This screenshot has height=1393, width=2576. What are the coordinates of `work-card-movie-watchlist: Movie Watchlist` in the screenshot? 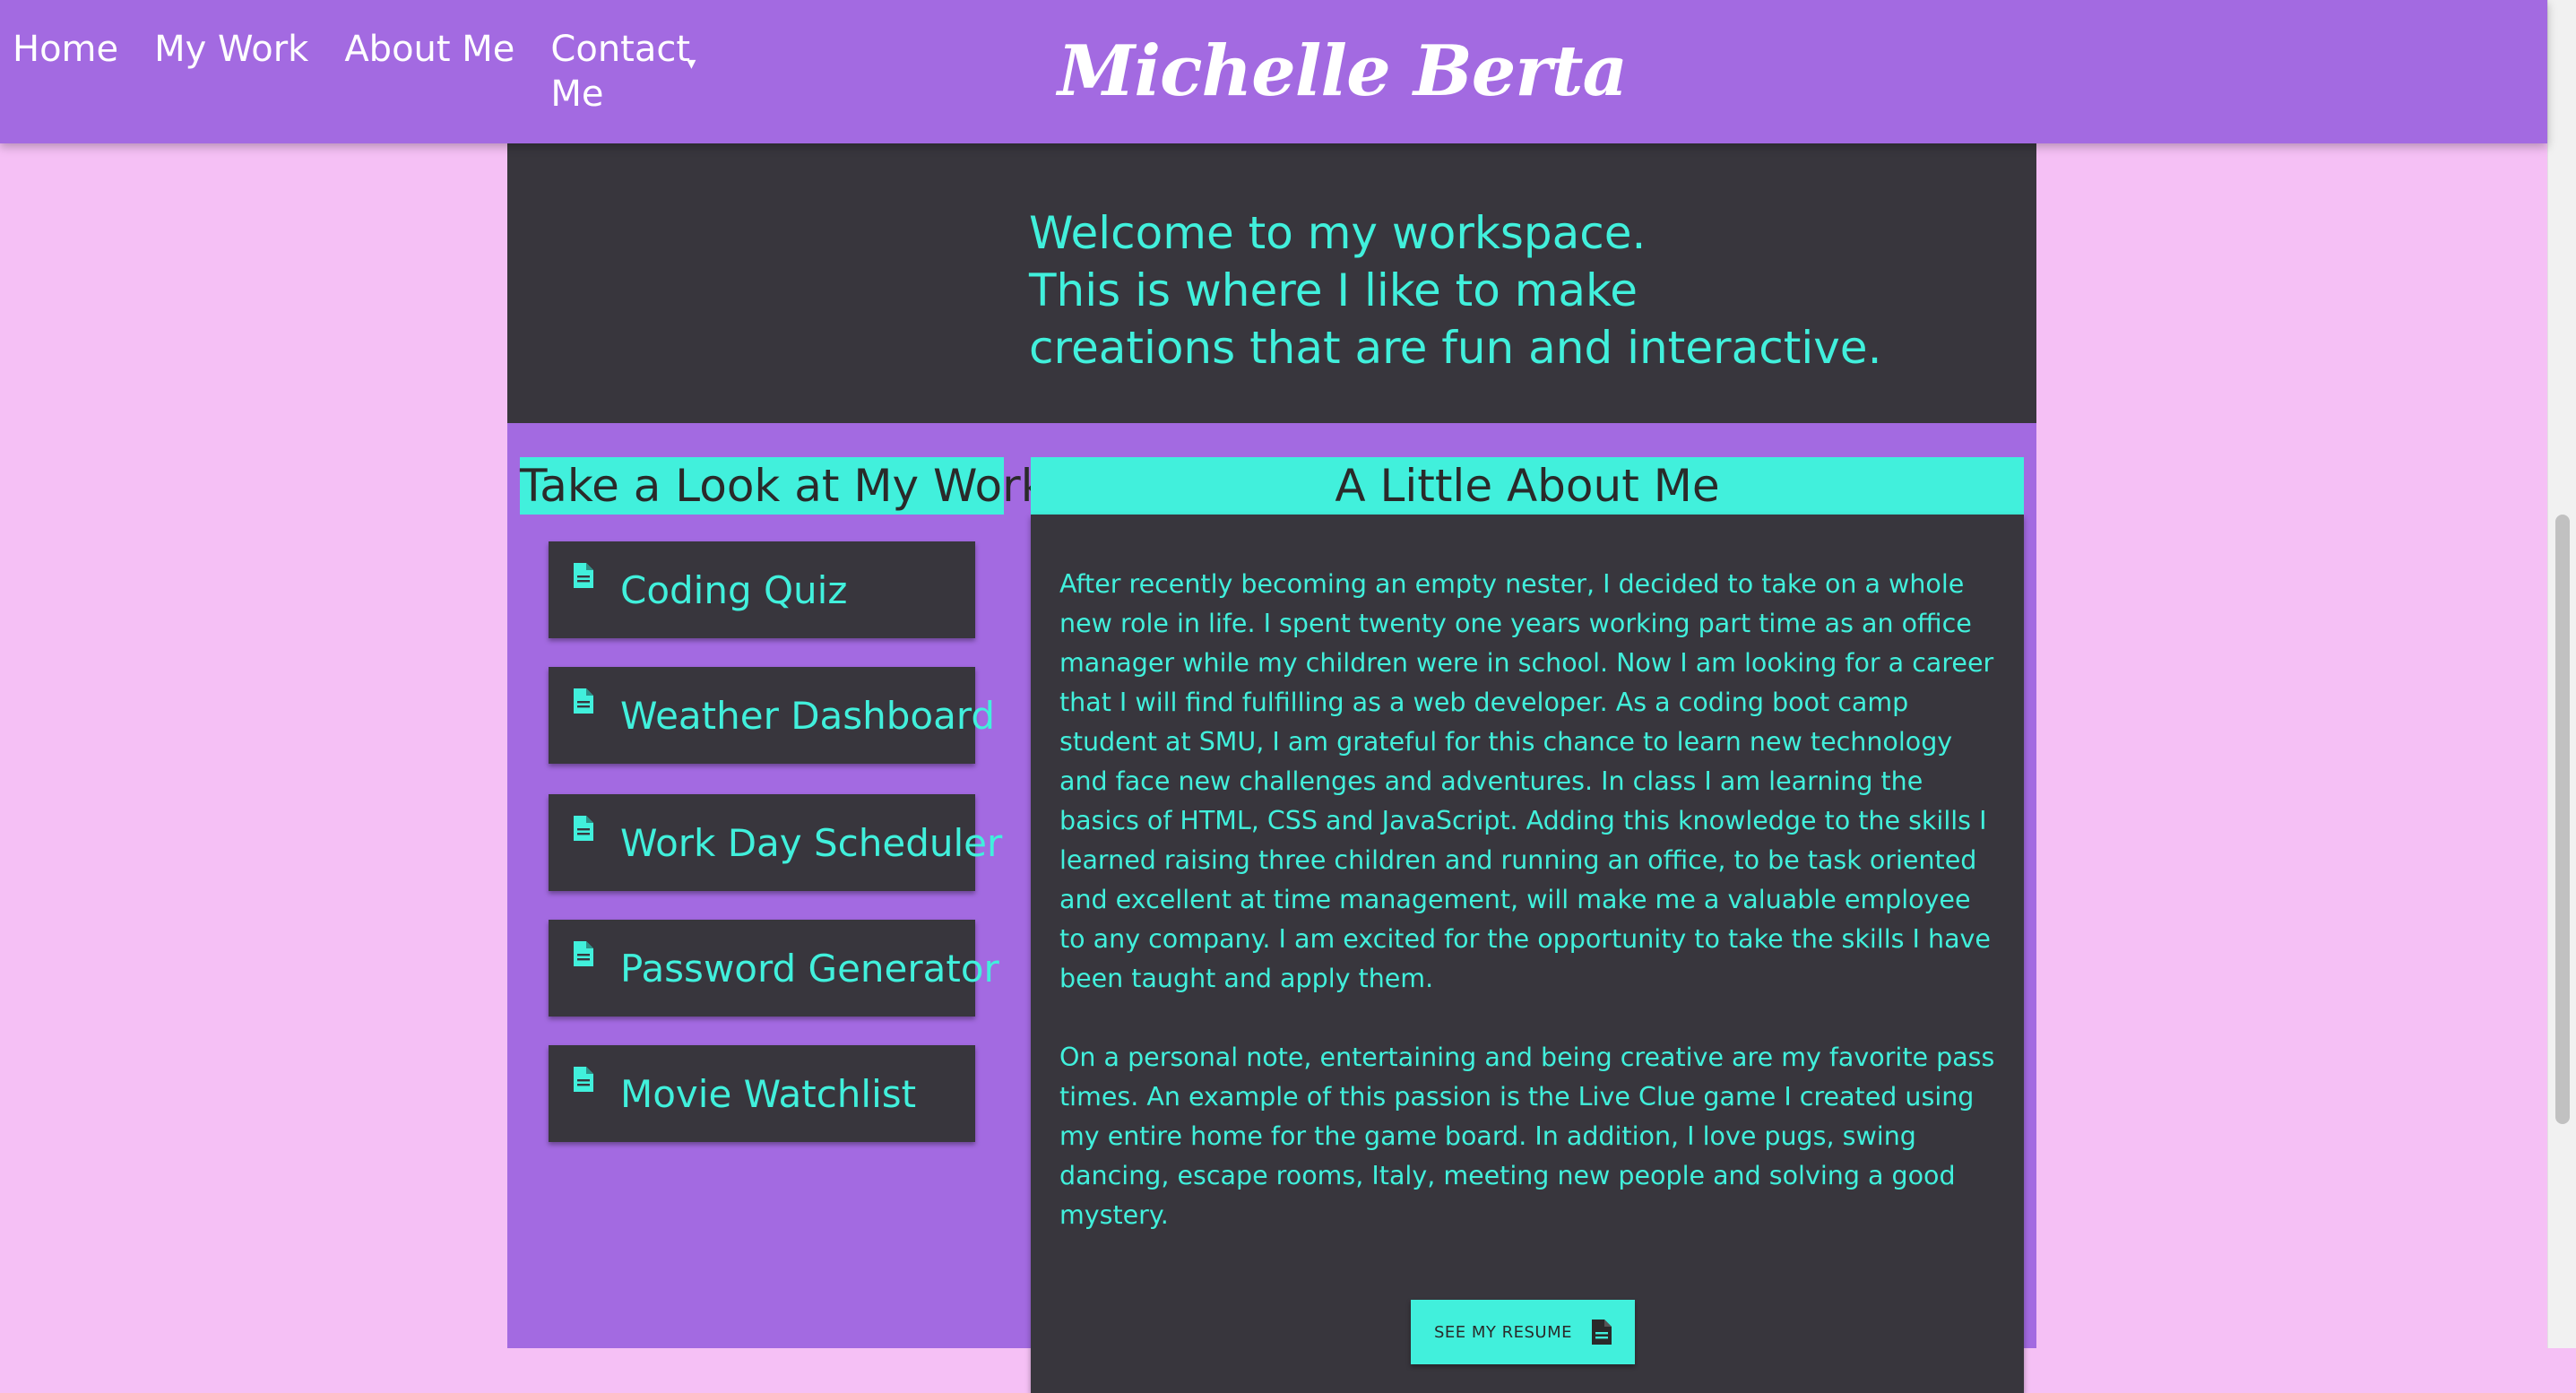 It's located at (762, 1093).